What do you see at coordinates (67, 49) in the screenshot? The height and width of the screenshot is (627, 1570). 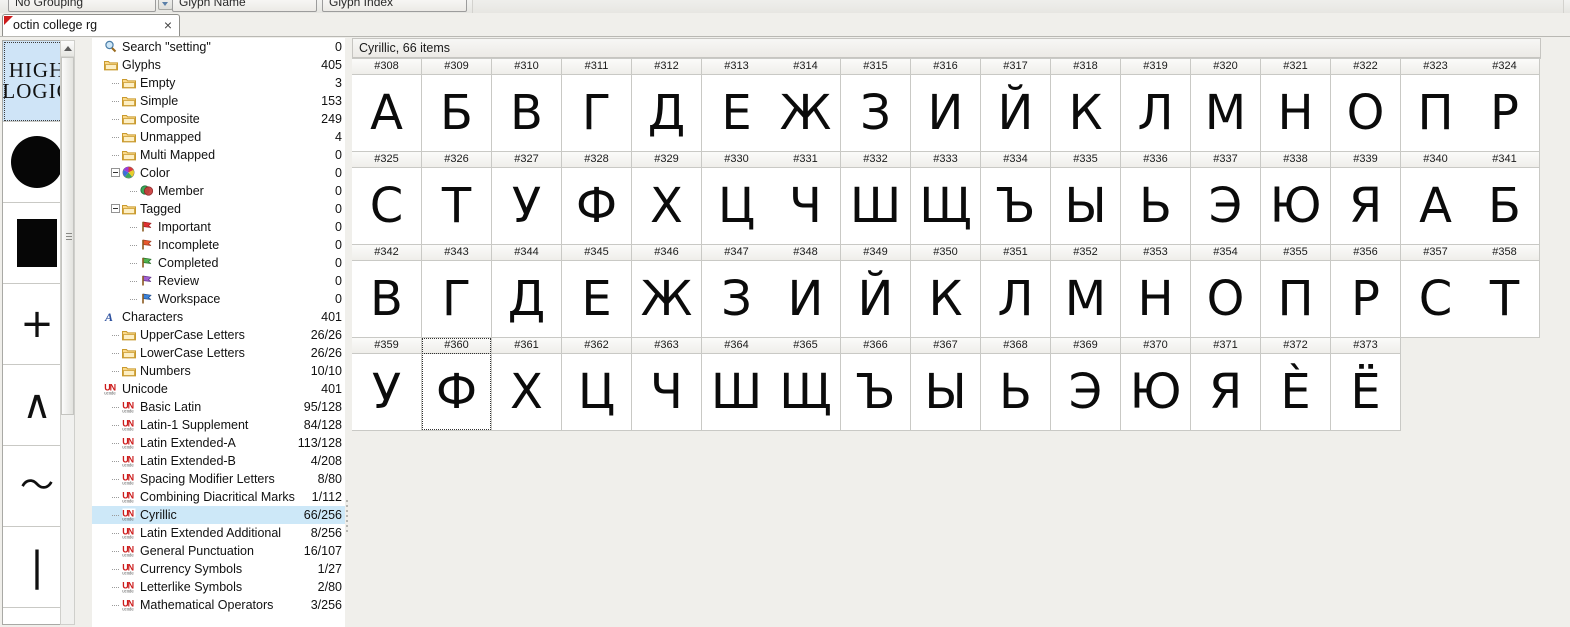 I see `scroll-up-icon` at bounding box center [67, 49].